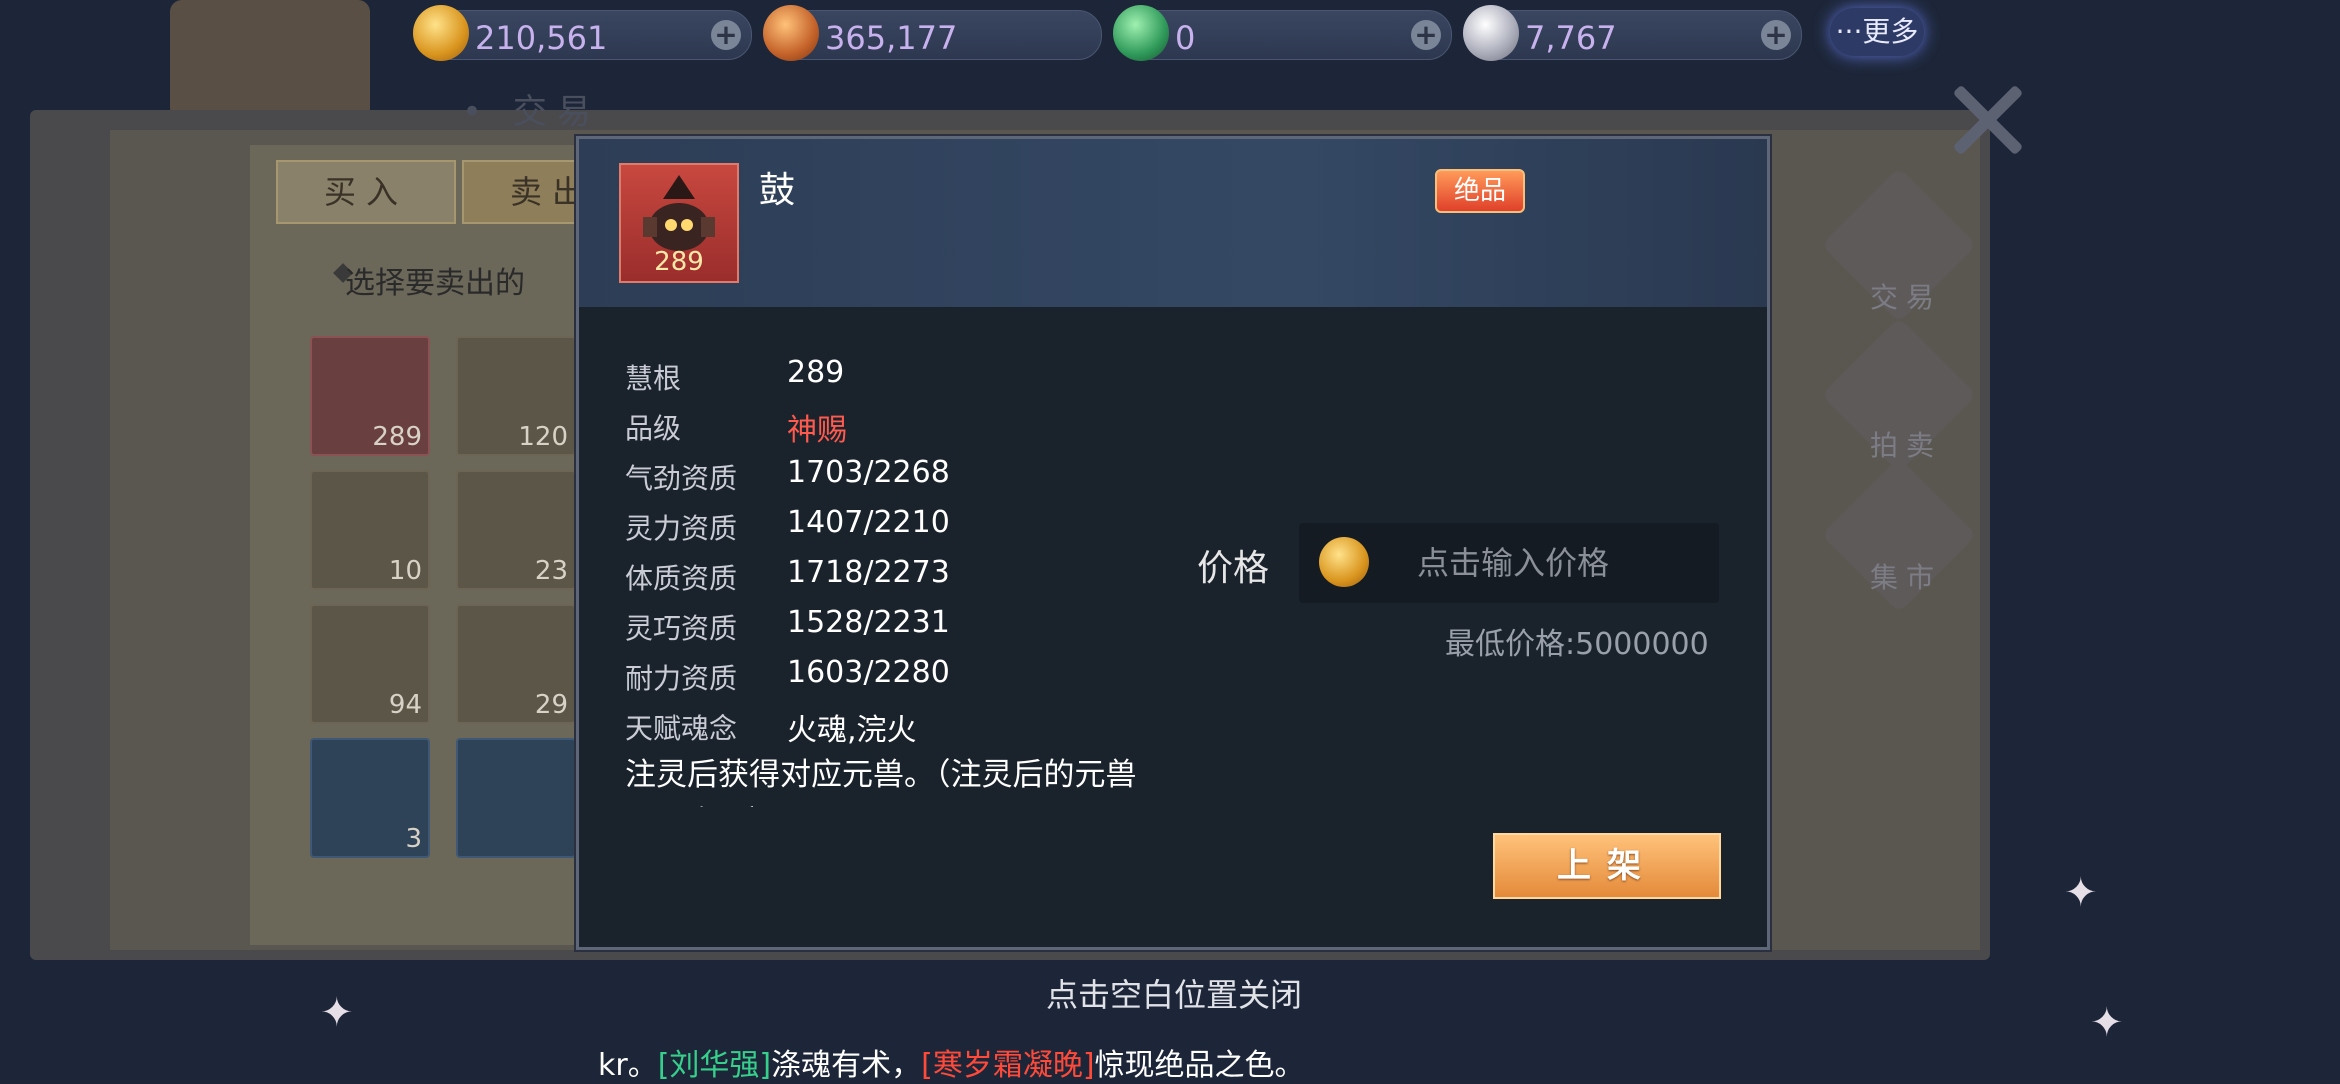 The height and width of the screenshot is (1084, 2340). What do you see at coordinates (551, 705) in the screenshot?
I see `slot-count: 29` at bounding box center [551, 705].